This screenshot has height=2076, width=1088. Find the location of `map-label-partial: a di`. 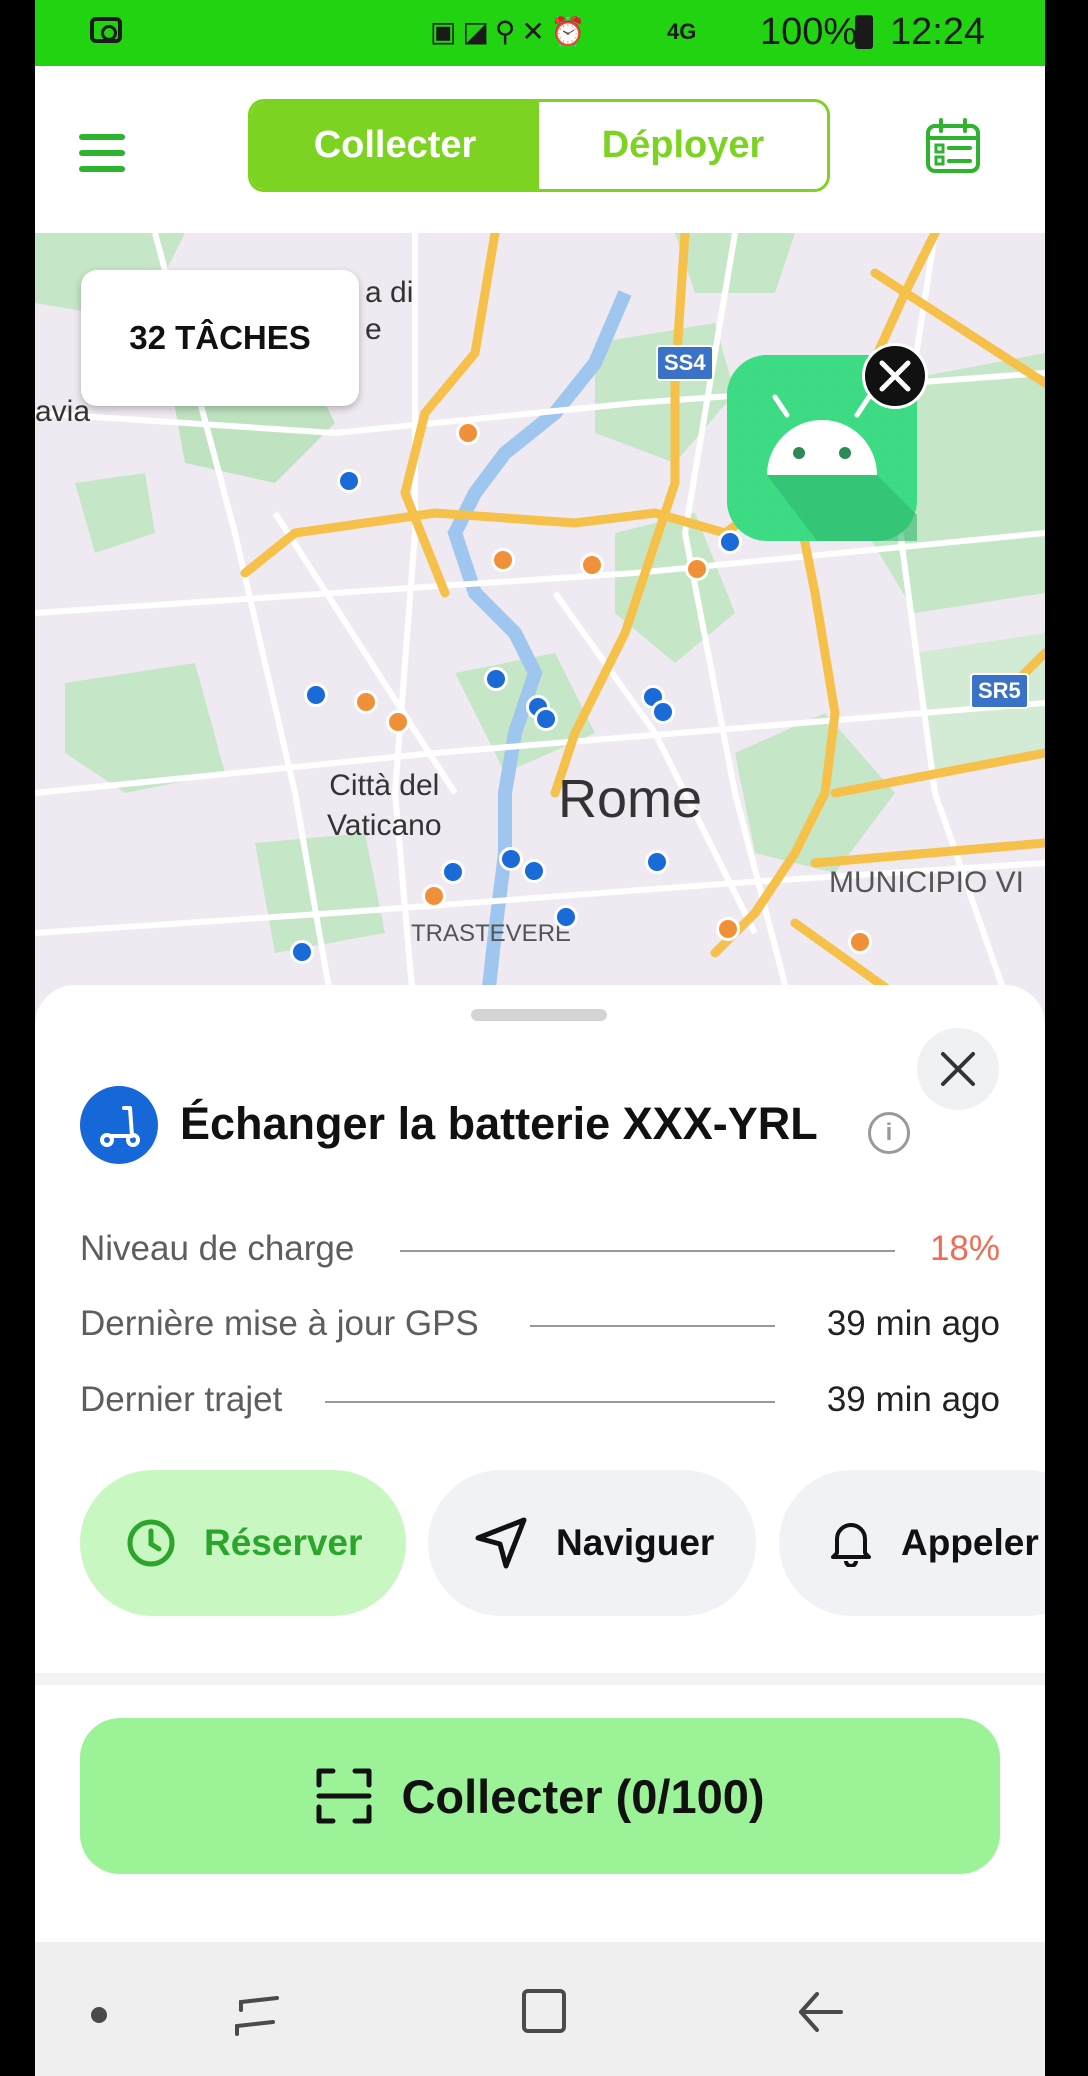

map-label-partial: a di is located at coordinates (389, 292).